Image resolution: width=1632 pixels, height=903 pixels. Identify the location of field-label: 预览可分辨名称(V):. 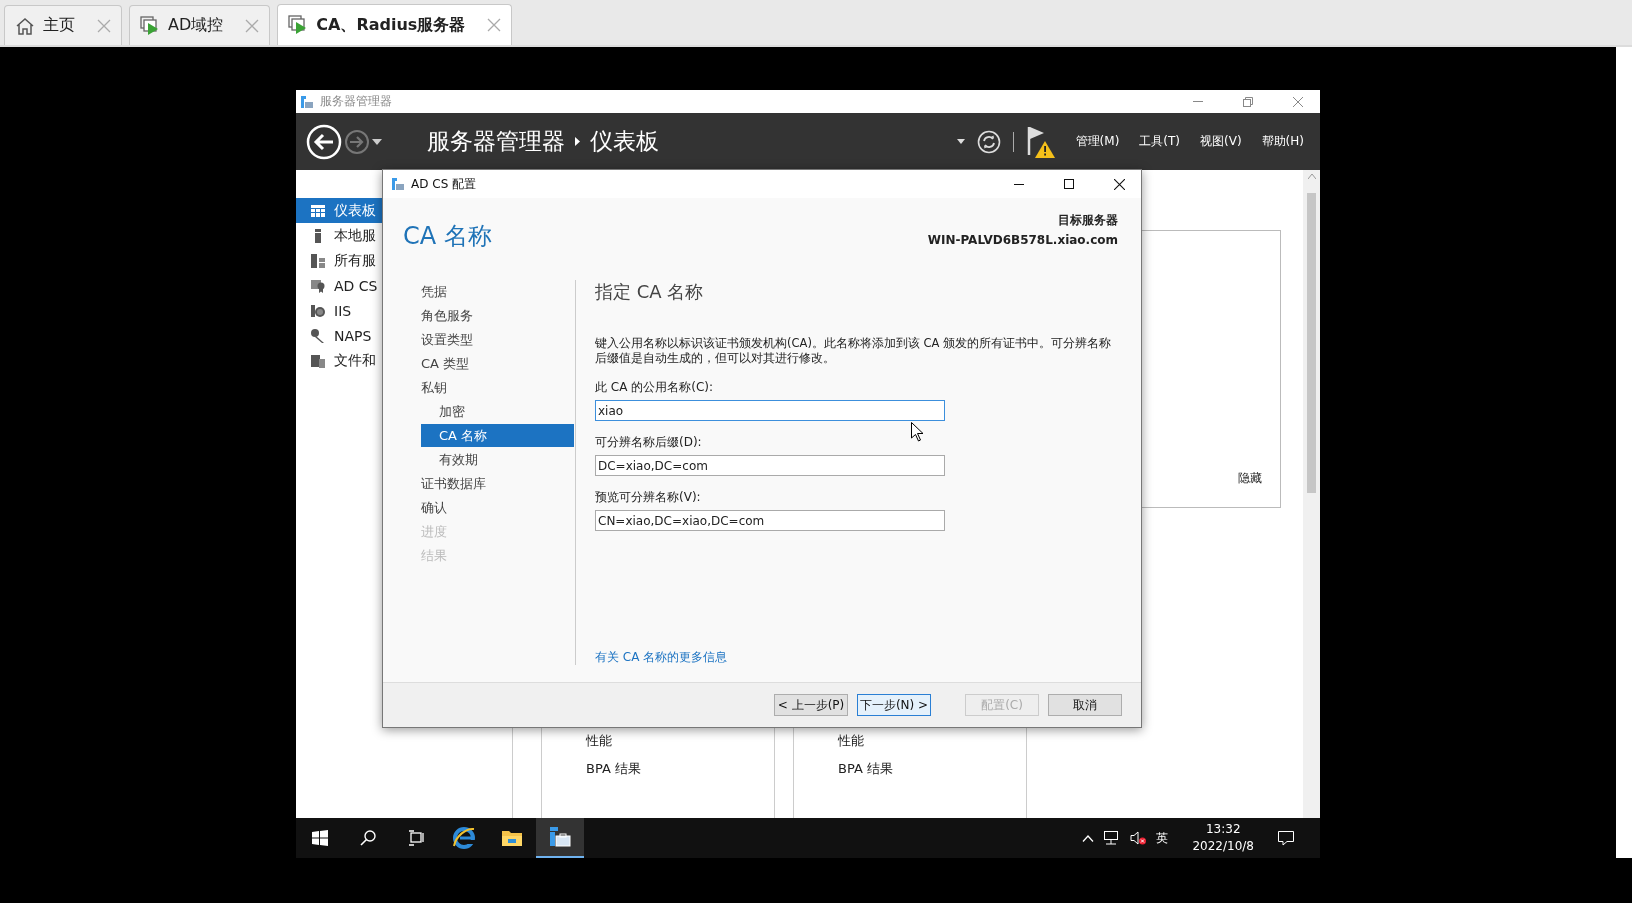
(648, 497).